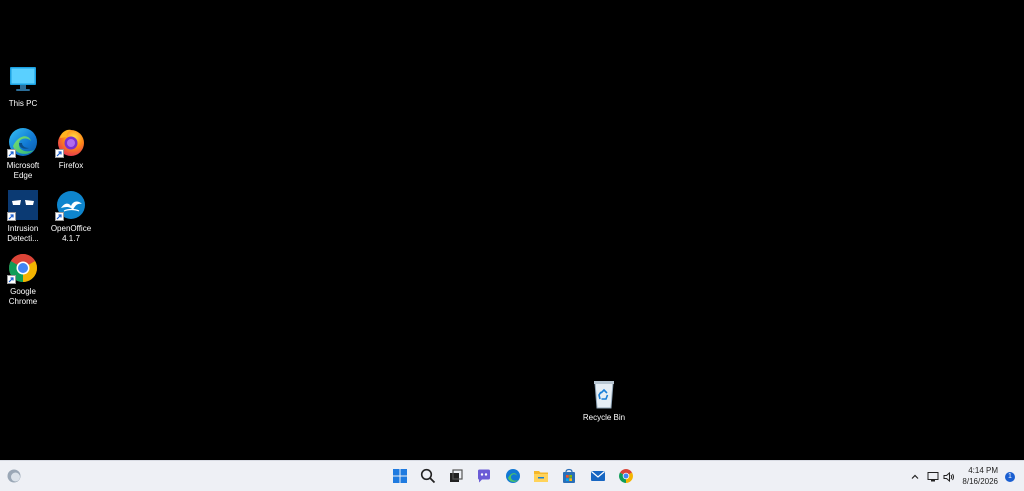 The width and height of the screenshot is (1024, 491). Describe the element at coordinates (983, 470) in the screenshot. I see `clock-time: 4:14 PM` at that location.